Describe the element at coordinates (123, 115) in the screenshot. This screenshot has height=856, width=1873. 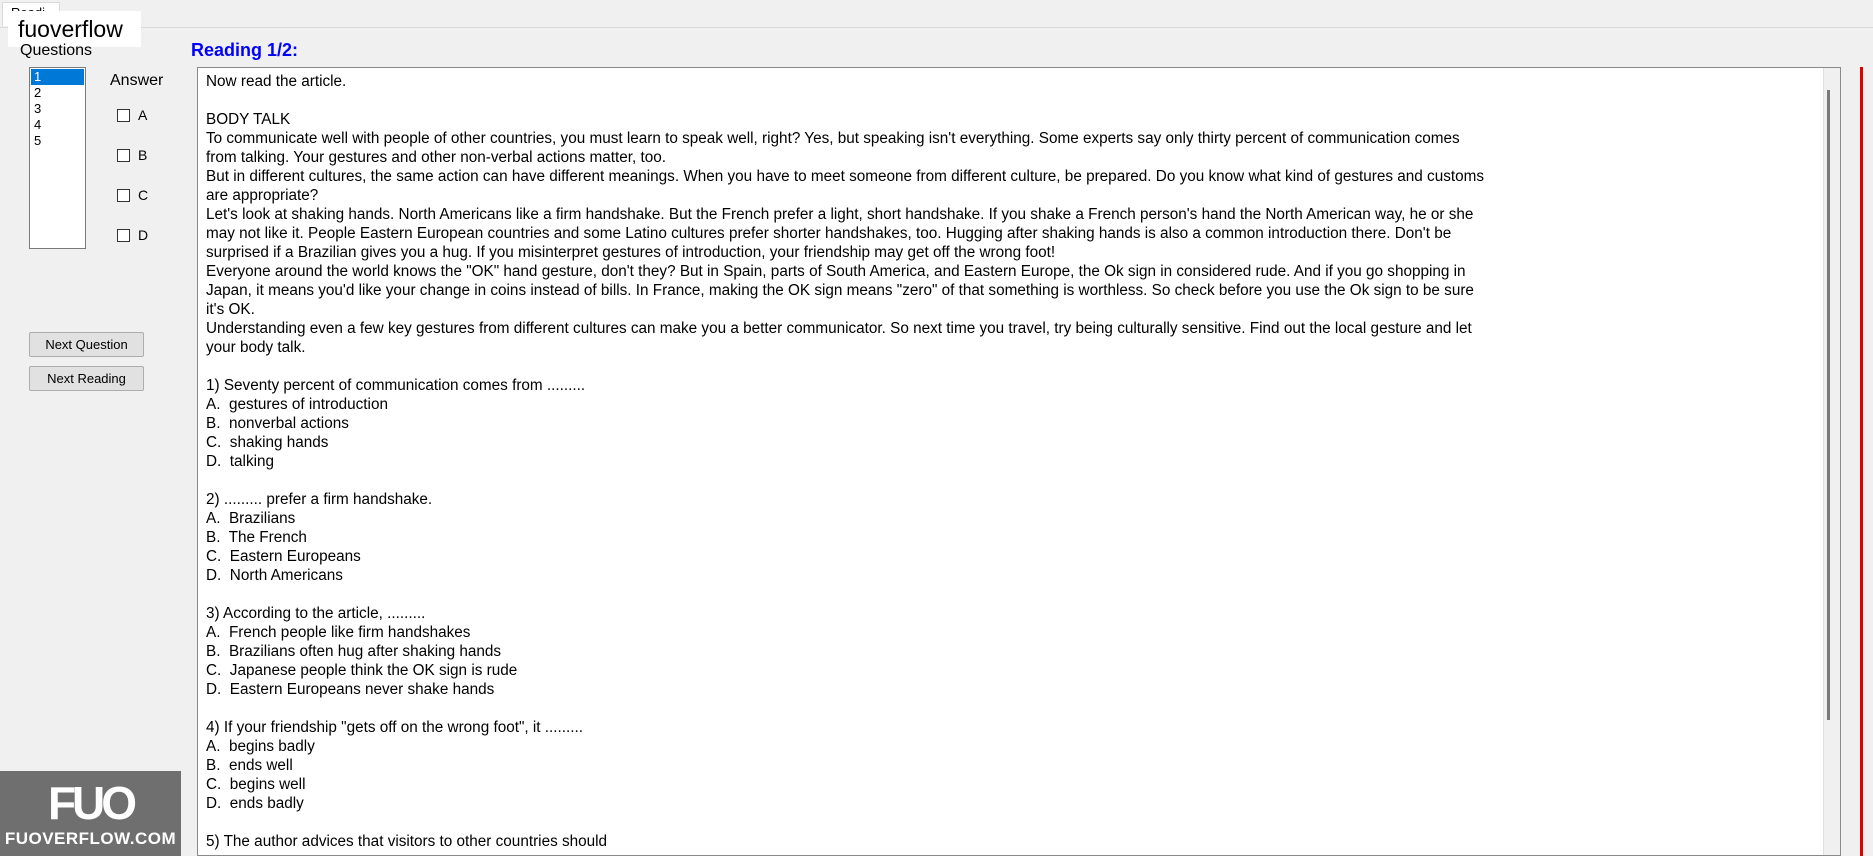
I see `checkbox-a` at that location.